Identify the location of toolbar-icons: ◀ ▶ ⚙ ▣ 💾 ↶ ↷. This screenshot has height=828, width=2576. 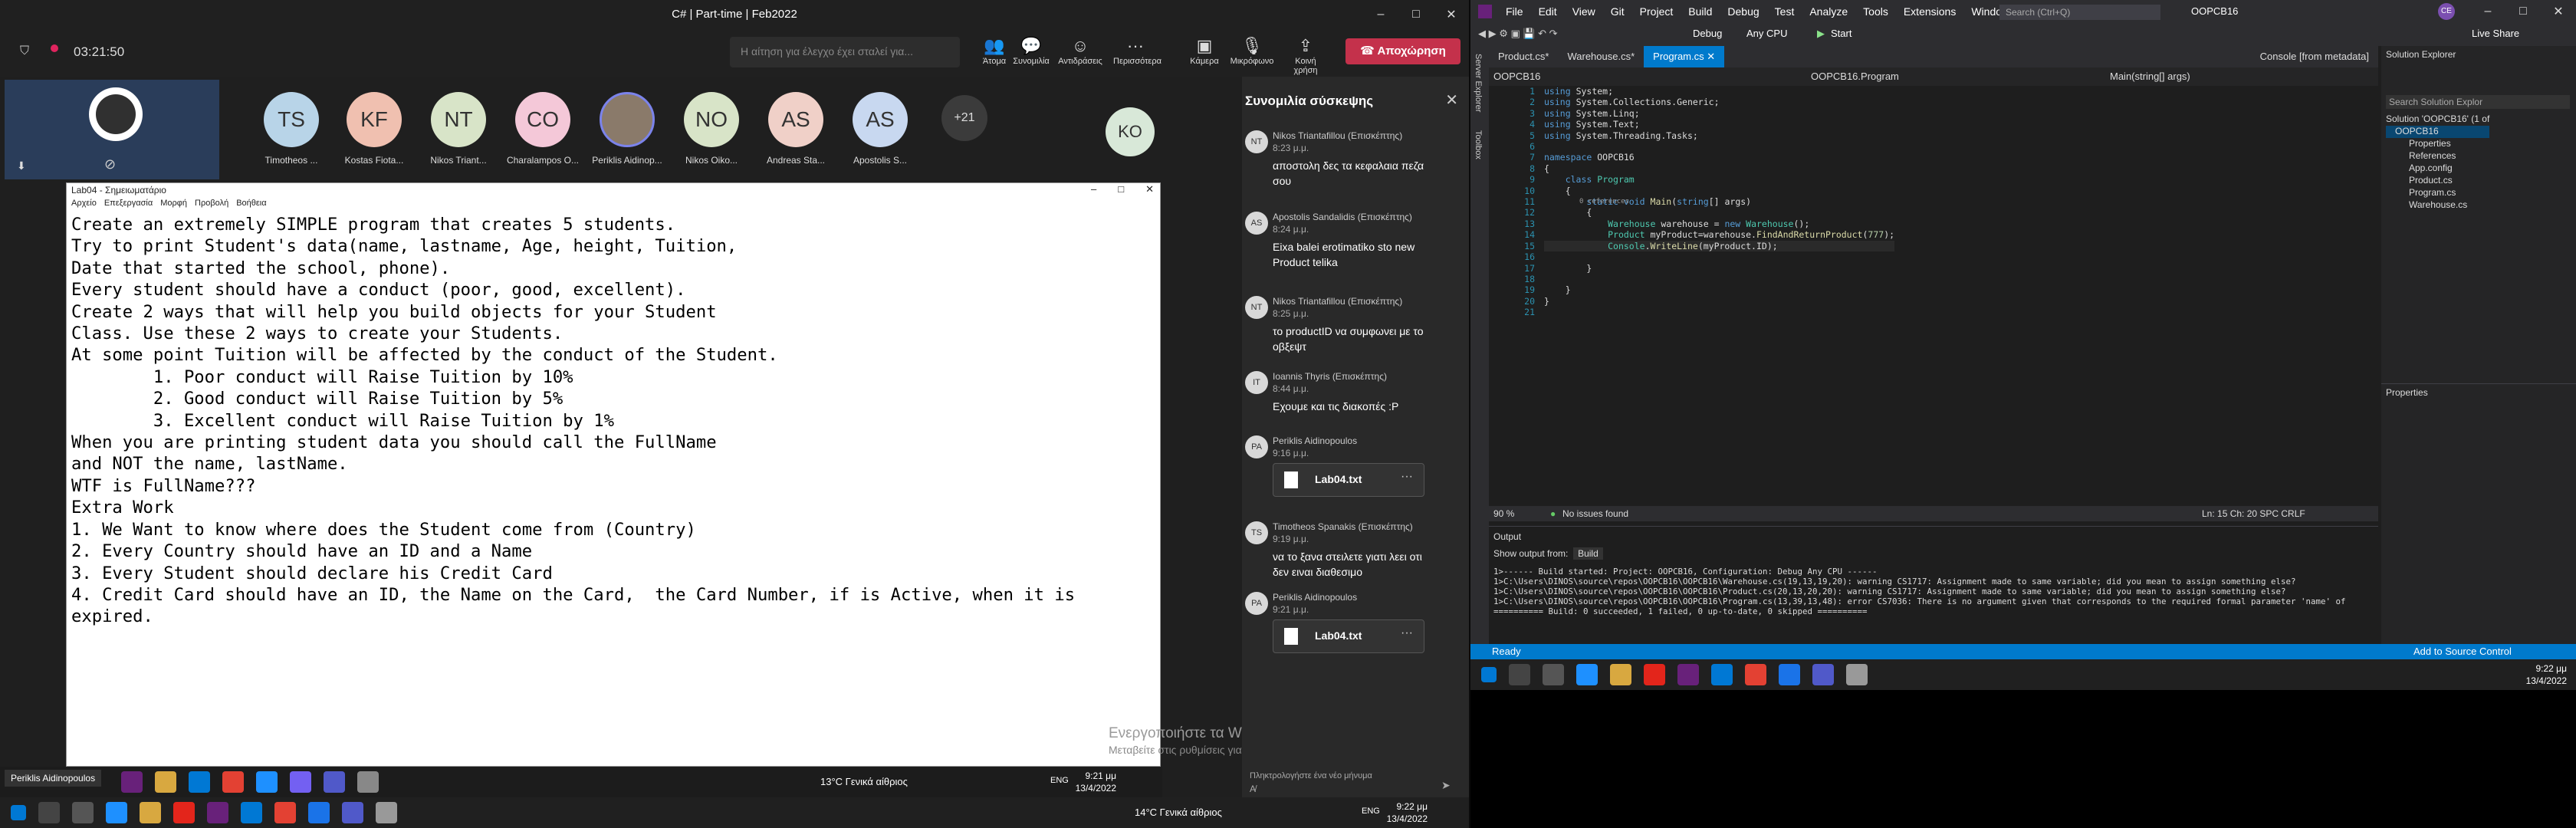
(1518, 34).